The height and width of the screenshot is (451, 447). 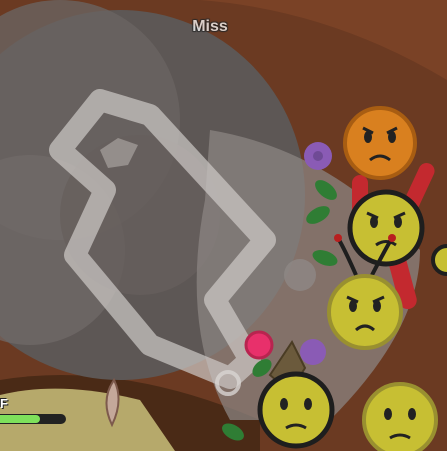 What do you see at coordinates (318, 156) in the screenshot?
I see `flower-center-icon` at bounding box center [318, 156].